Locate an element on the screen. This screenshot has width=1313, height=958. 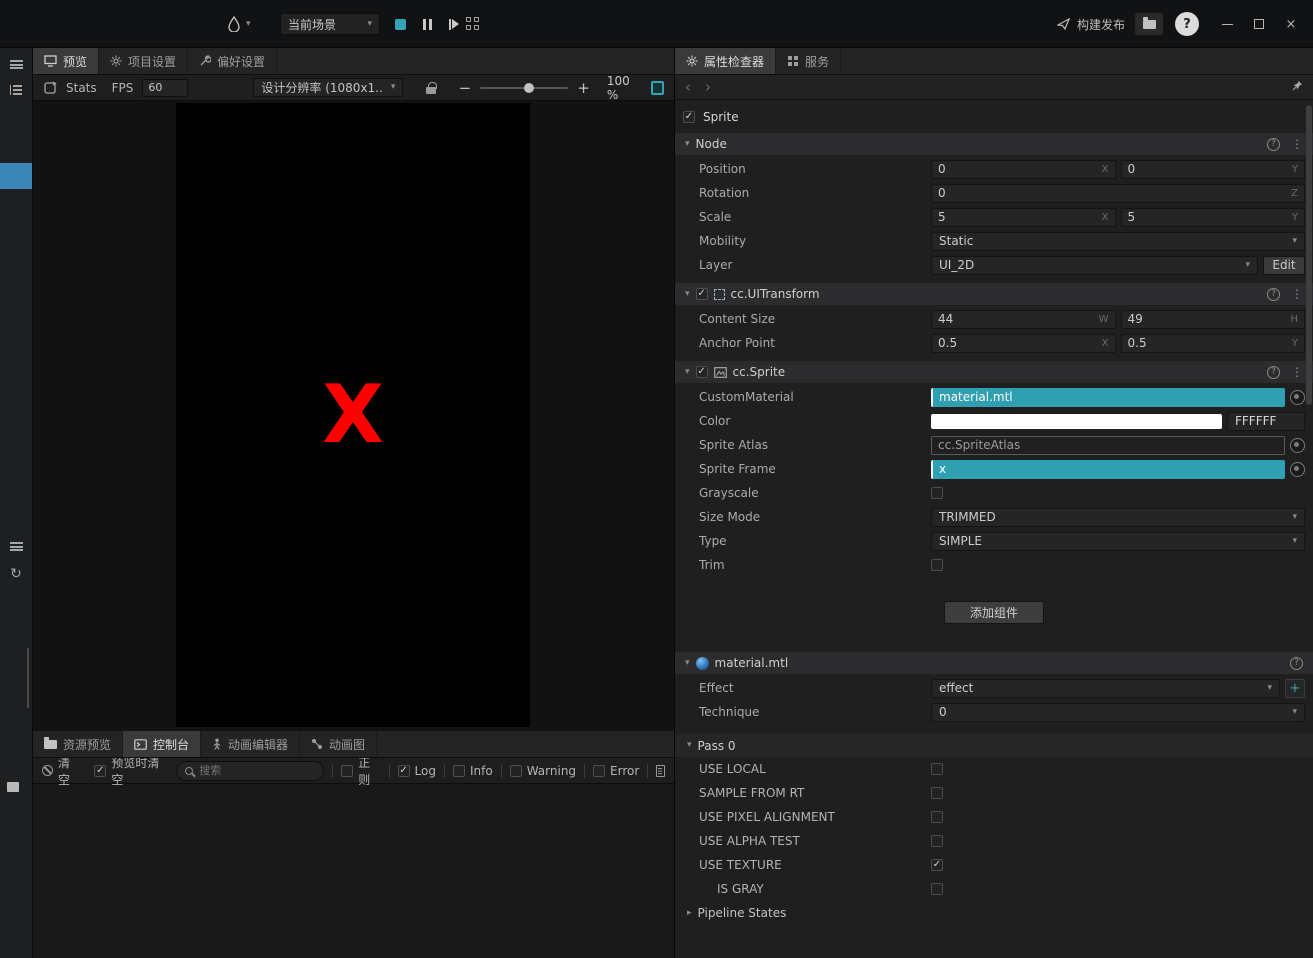
warning-checkbox is located at coordinates (515, 770).